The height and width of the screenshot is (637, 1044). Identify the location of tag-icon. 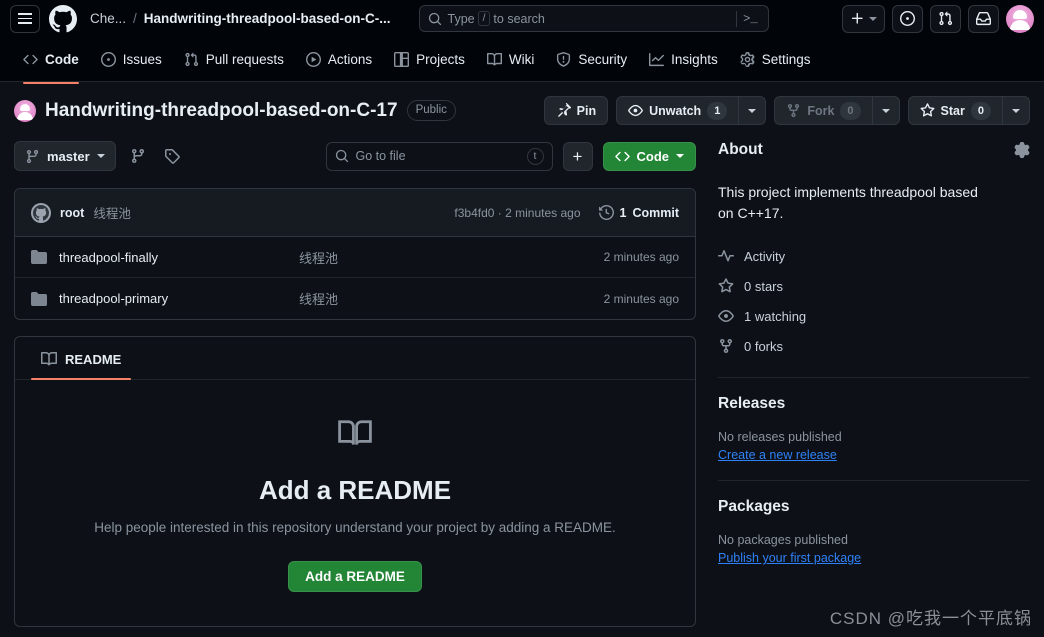
(172, 156).